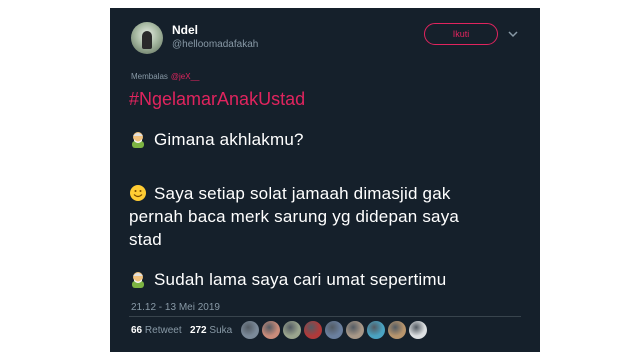 The width and height of the screenshot is (640, 360). I want to click on tweet-line-2: Saya setiap solat jamaah dimasjid gak, so click(290, 193).